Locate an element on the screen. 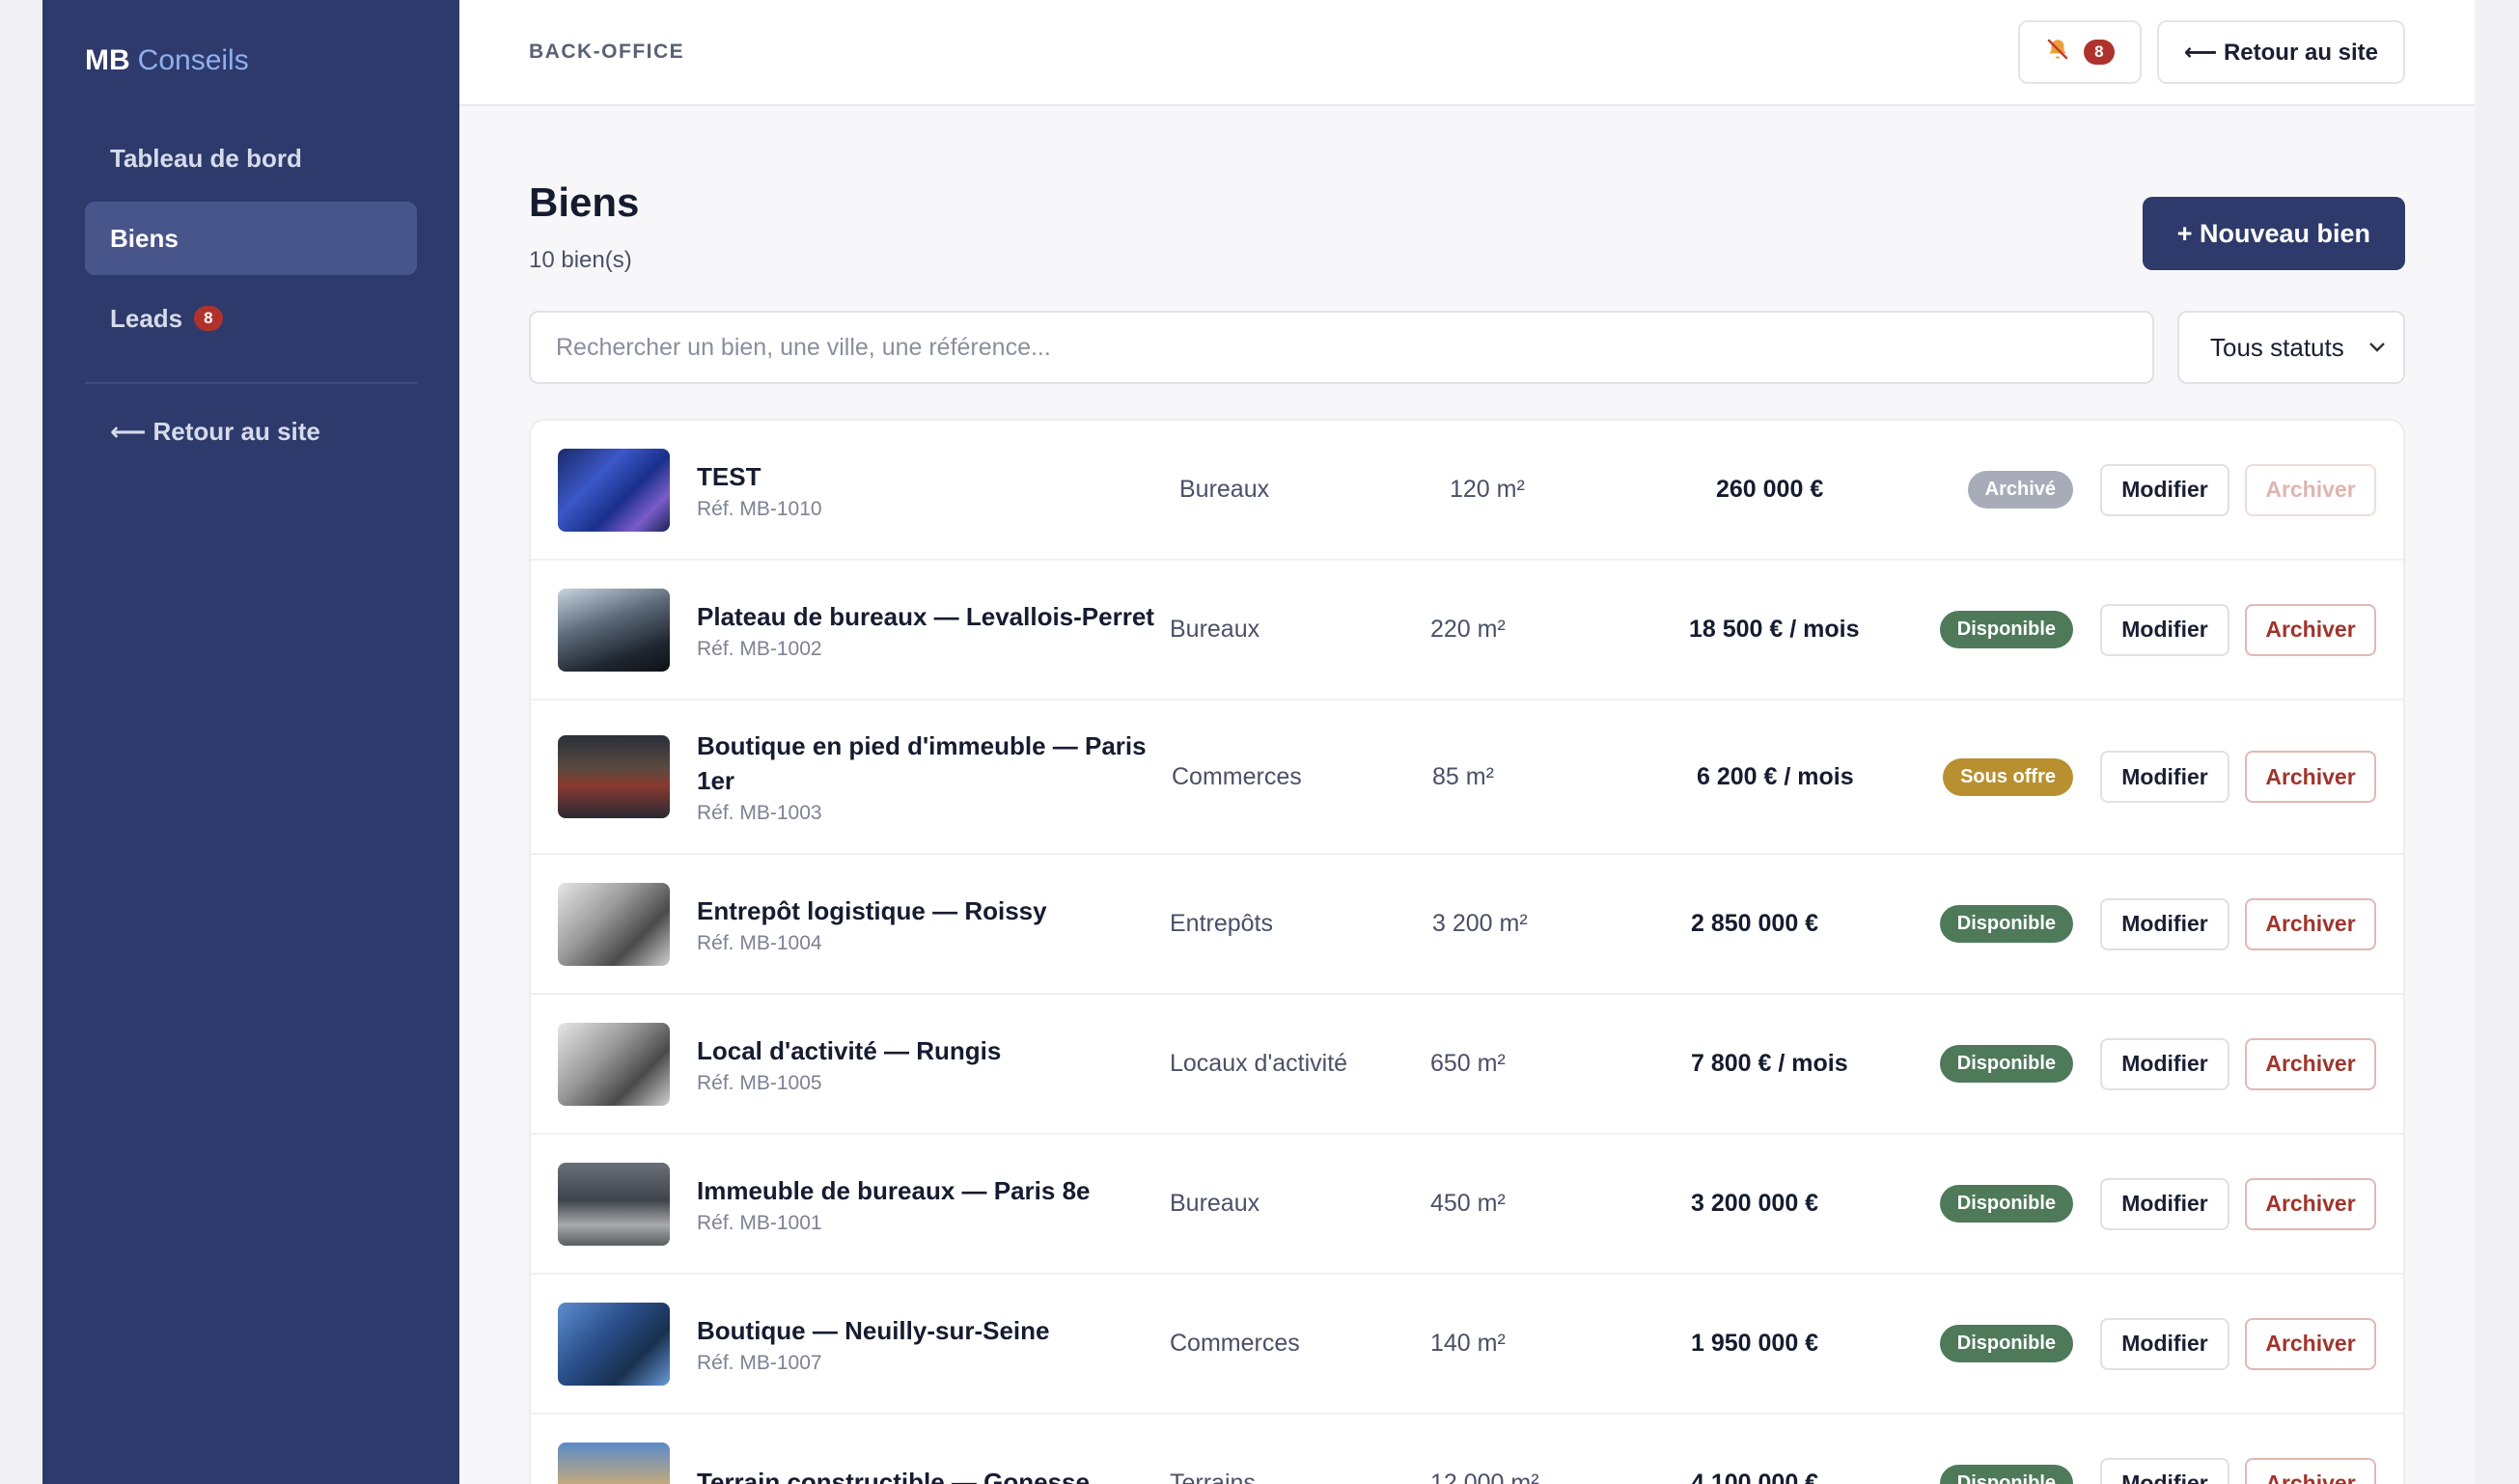  property-info: Local d'activité — Rungis Réf. MB-1005 is located at coordinates (928, 1064).